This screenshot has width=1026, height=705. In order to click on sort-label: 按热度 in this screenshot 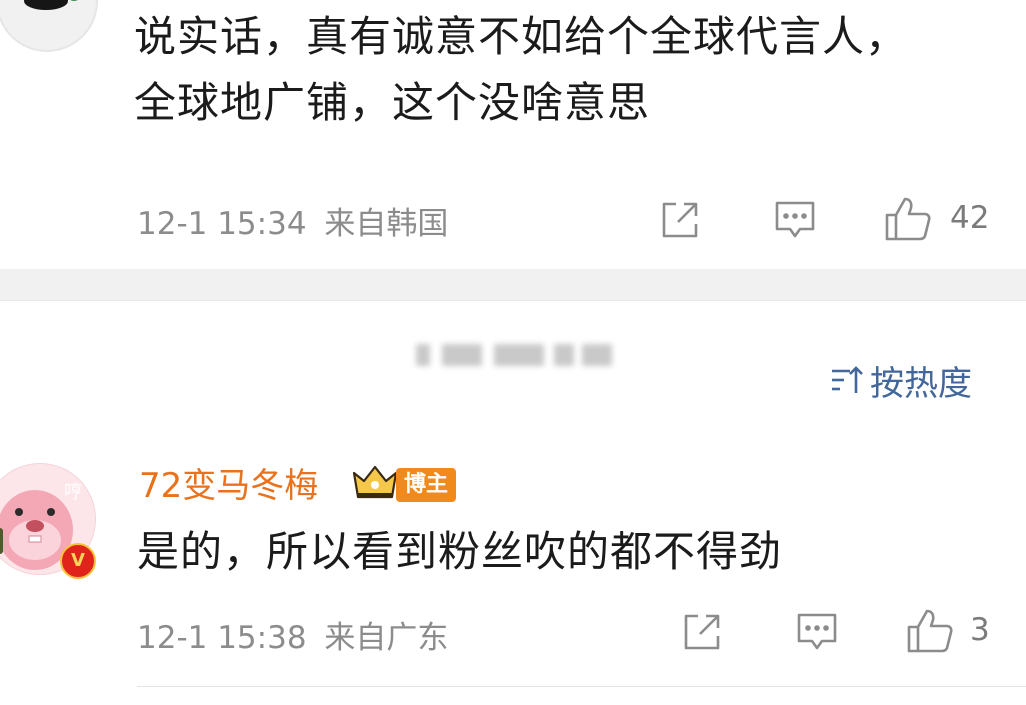, I will do `click(921, 383)`.